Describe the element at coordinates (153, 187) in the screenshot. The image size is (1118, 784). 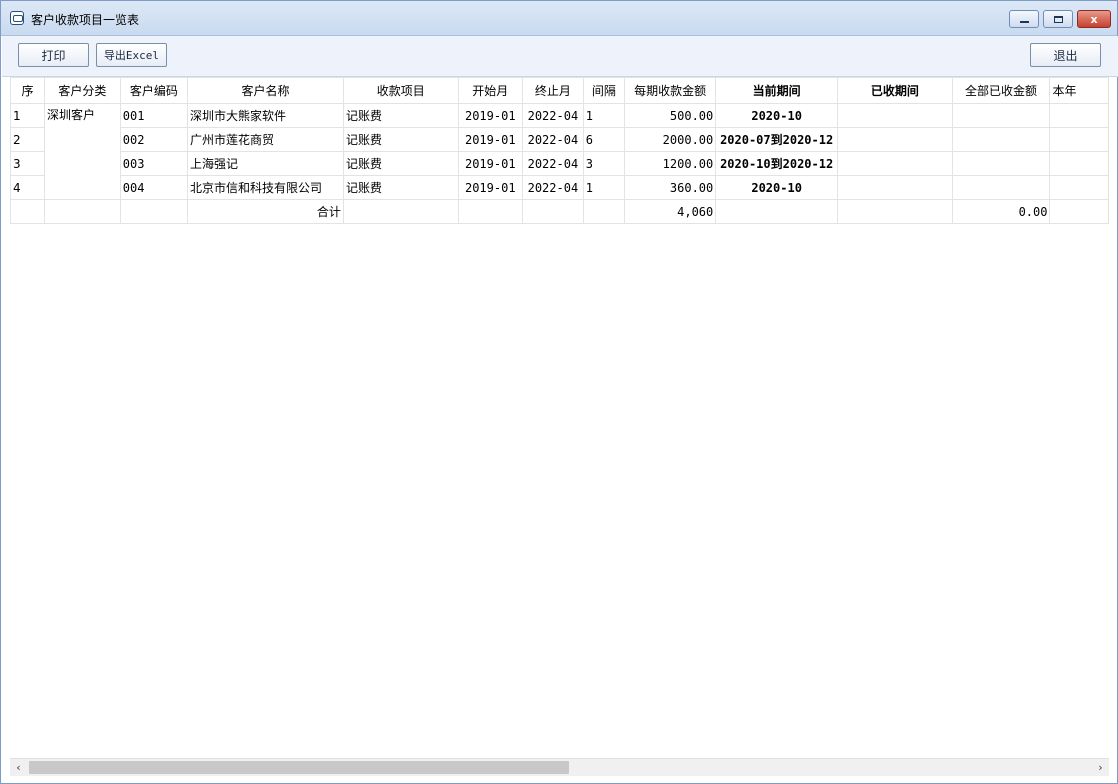
I see `cell-code: 004` at that location.